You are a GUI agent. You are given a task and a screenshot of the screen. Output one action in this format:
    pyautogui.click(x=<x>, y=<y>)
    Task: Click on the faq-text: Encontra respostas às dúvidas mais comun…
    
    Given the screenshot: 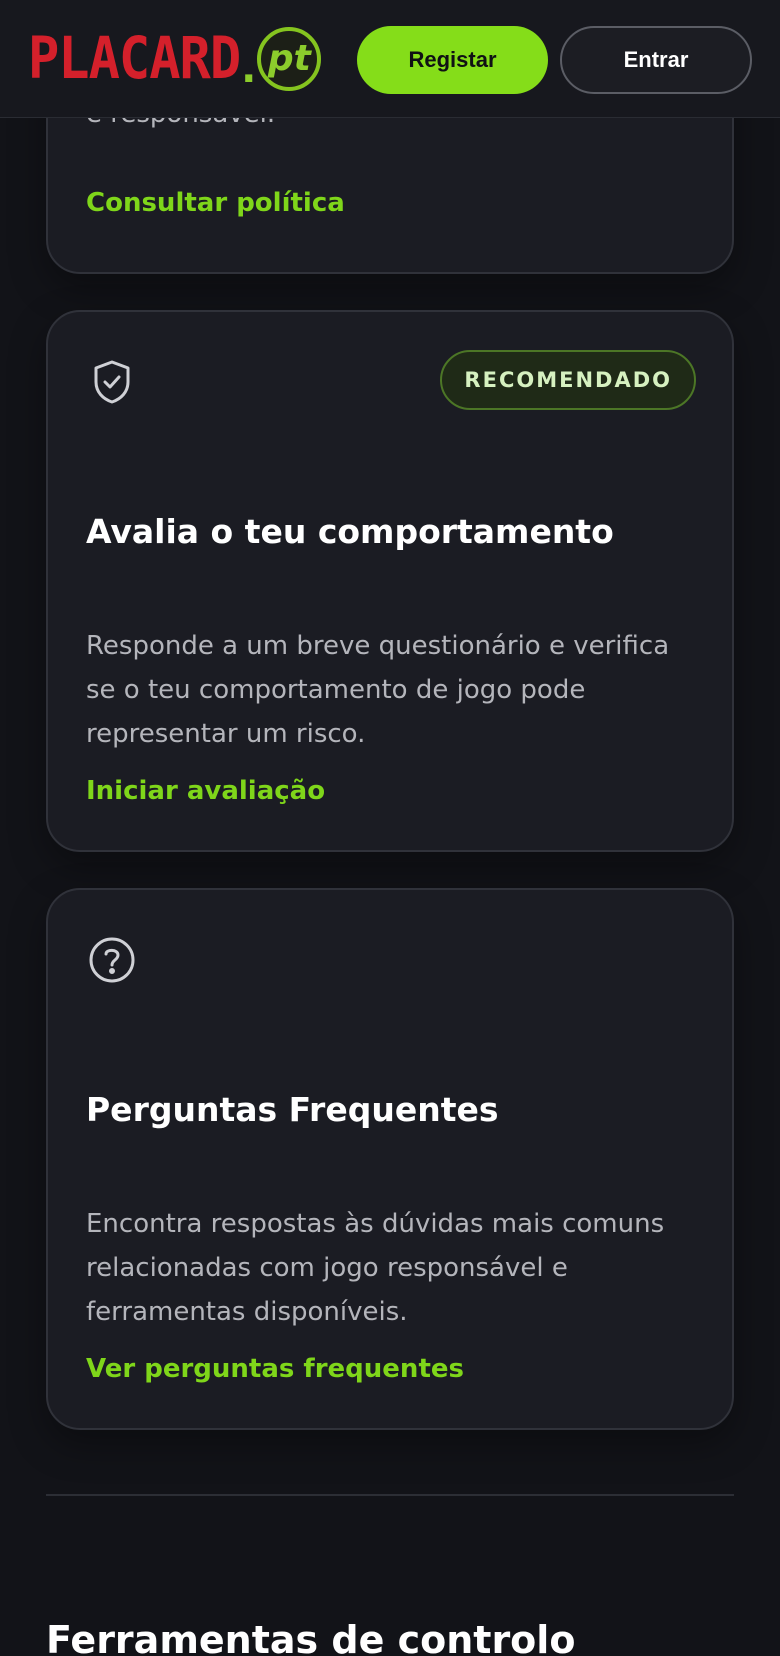 What is the action you would take?
    pyautogui.click(x=375, y=1268)
    